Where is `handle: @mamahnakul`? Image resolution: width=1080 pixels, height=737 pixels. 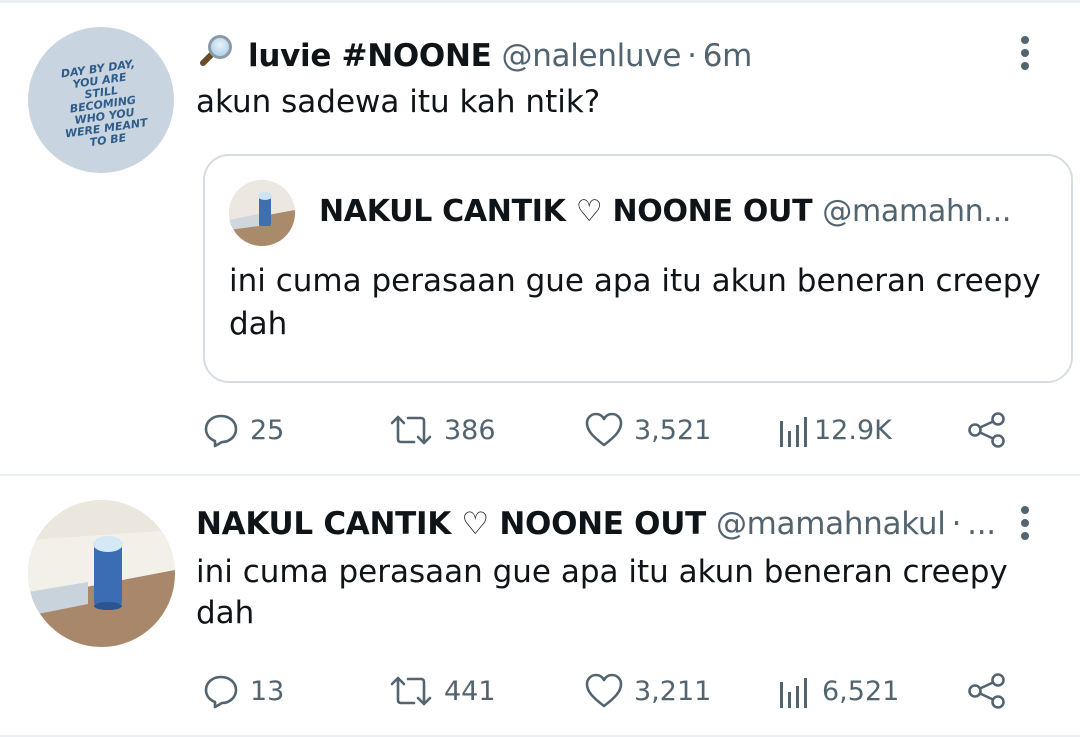 handle: @mamahnakul is located at coordinates (831, 524).